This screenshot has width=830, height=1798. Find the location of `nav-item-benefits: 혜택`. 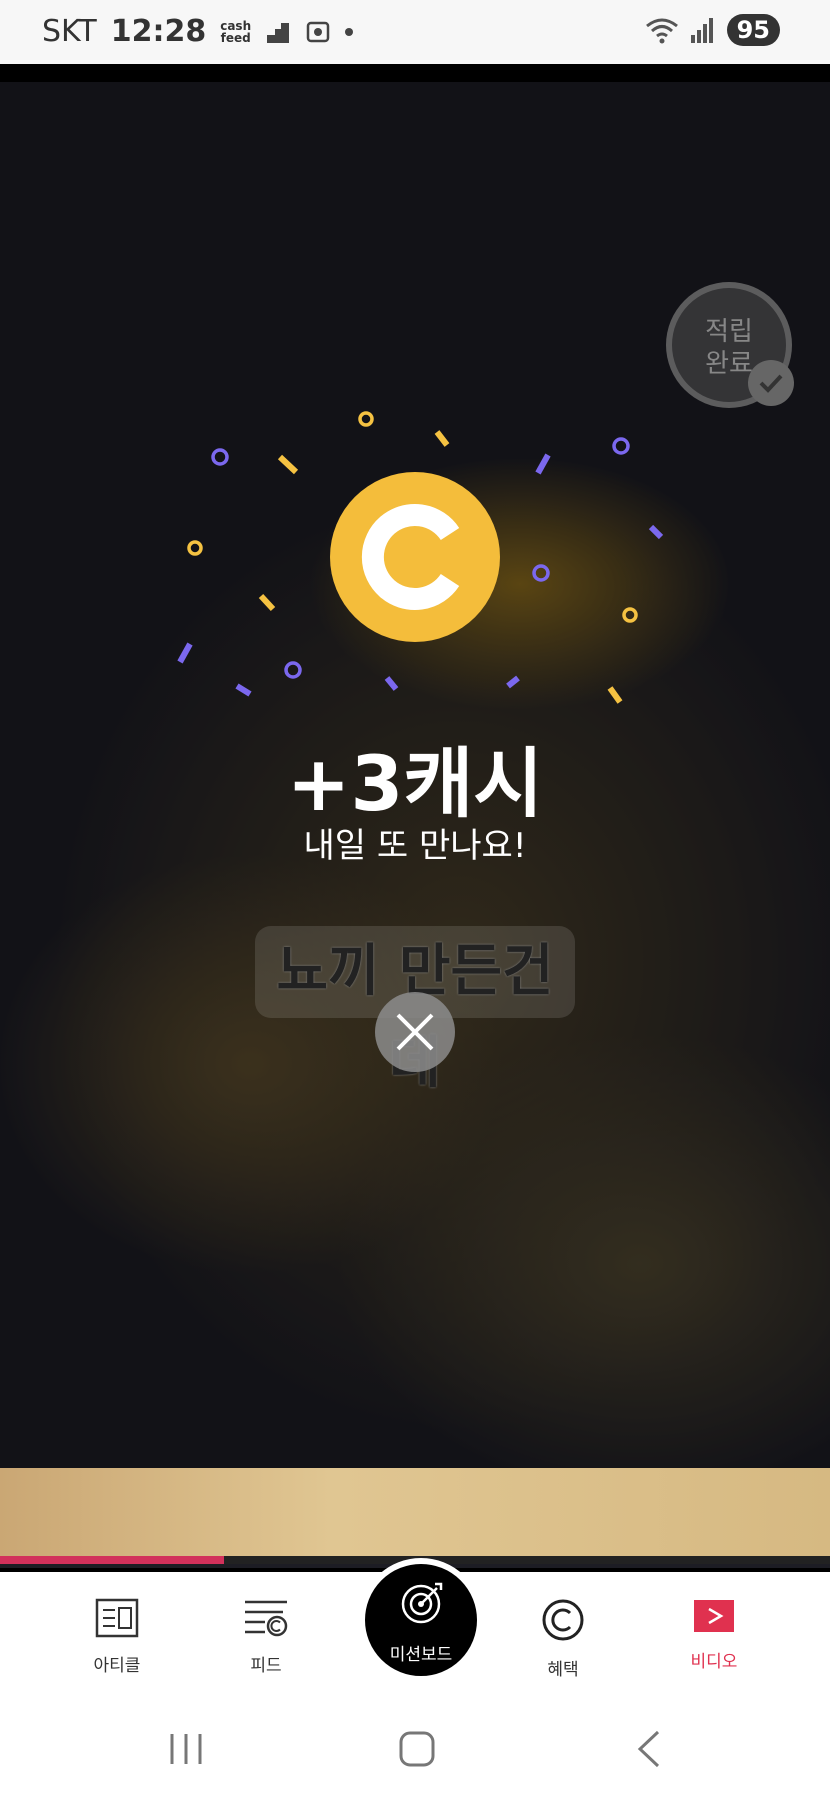

nav-item-benefits: 혜택 is located at coordinates (563, 1639).